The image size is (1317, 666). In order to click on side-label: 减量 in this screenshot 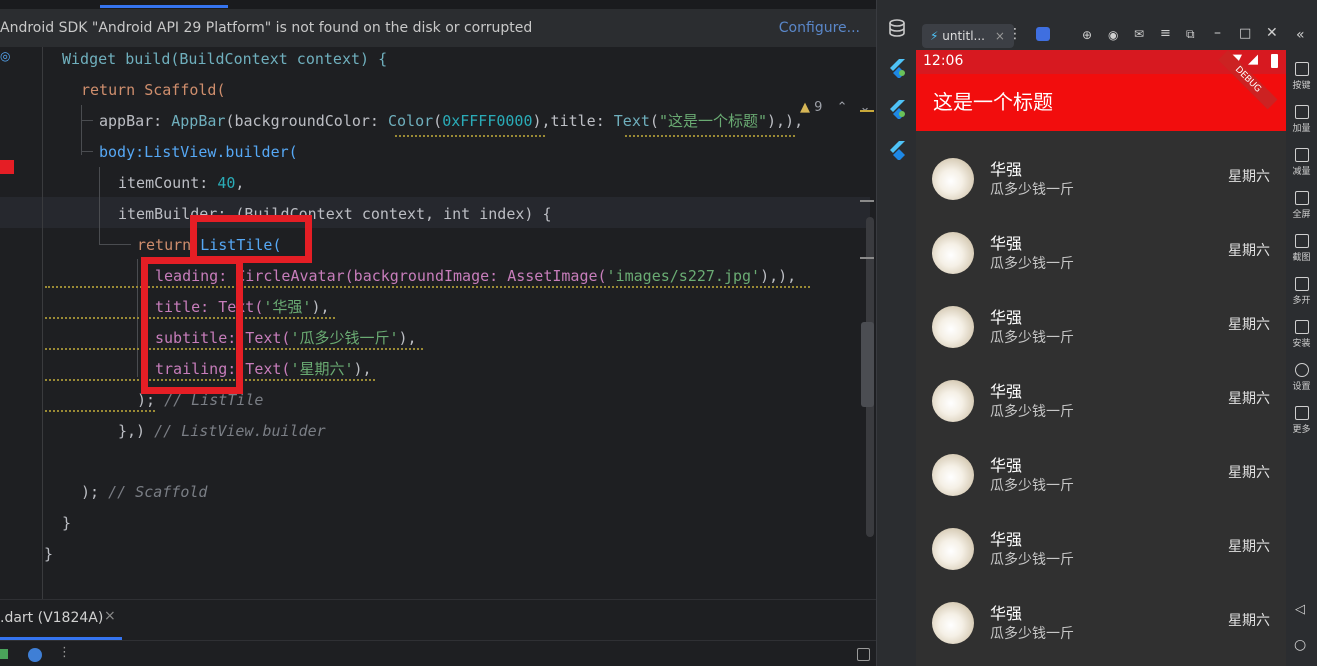, I will do `click(1301, 172)`.